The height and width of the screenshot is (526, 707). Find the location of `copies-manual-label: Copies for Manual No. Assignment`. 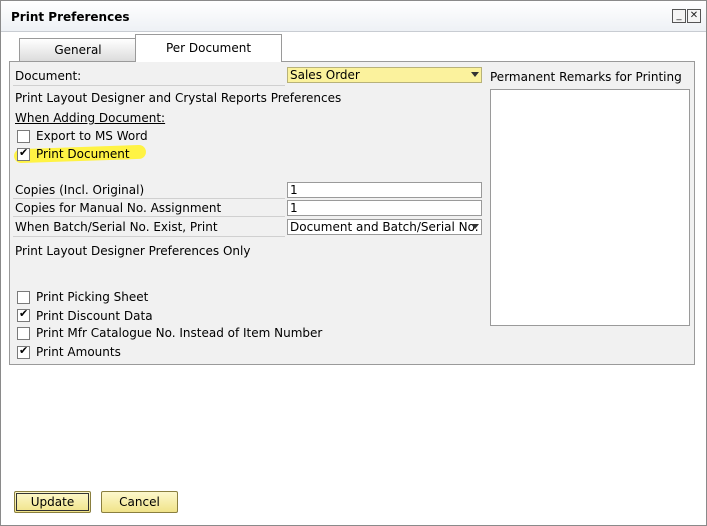

copies-manual-label: Copies for Manual No. Assignment is located at coordinates (118, 208).